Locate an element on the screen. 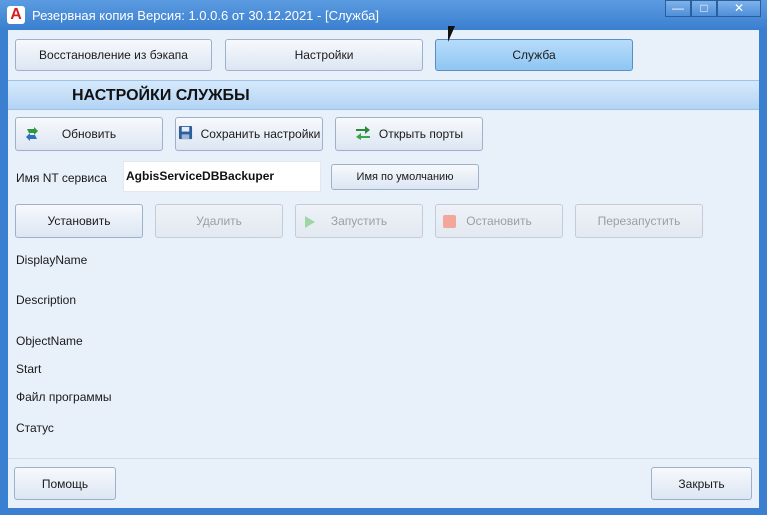 This screenshot has width=767, height=515. close-button: Закрыть is located at coordinates (701, 483).